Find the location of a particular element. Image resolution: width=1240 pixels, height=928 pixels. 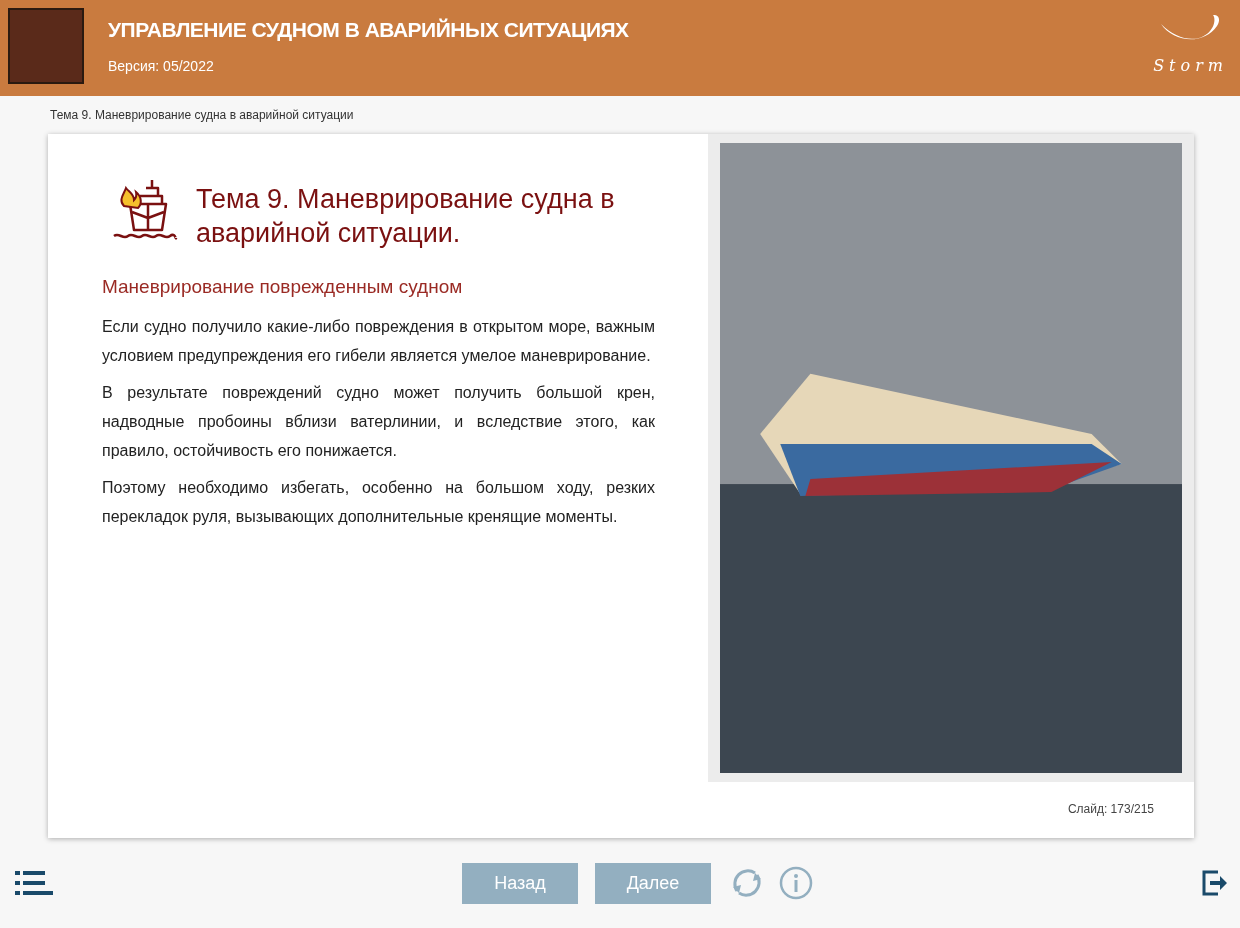

body-paragraph: Поэтому необходимо избегать, особенно на большом ходу, резких перекладок руля, вызывающих дополнительные кренящие моменты. is located at coordinates (378, 502).